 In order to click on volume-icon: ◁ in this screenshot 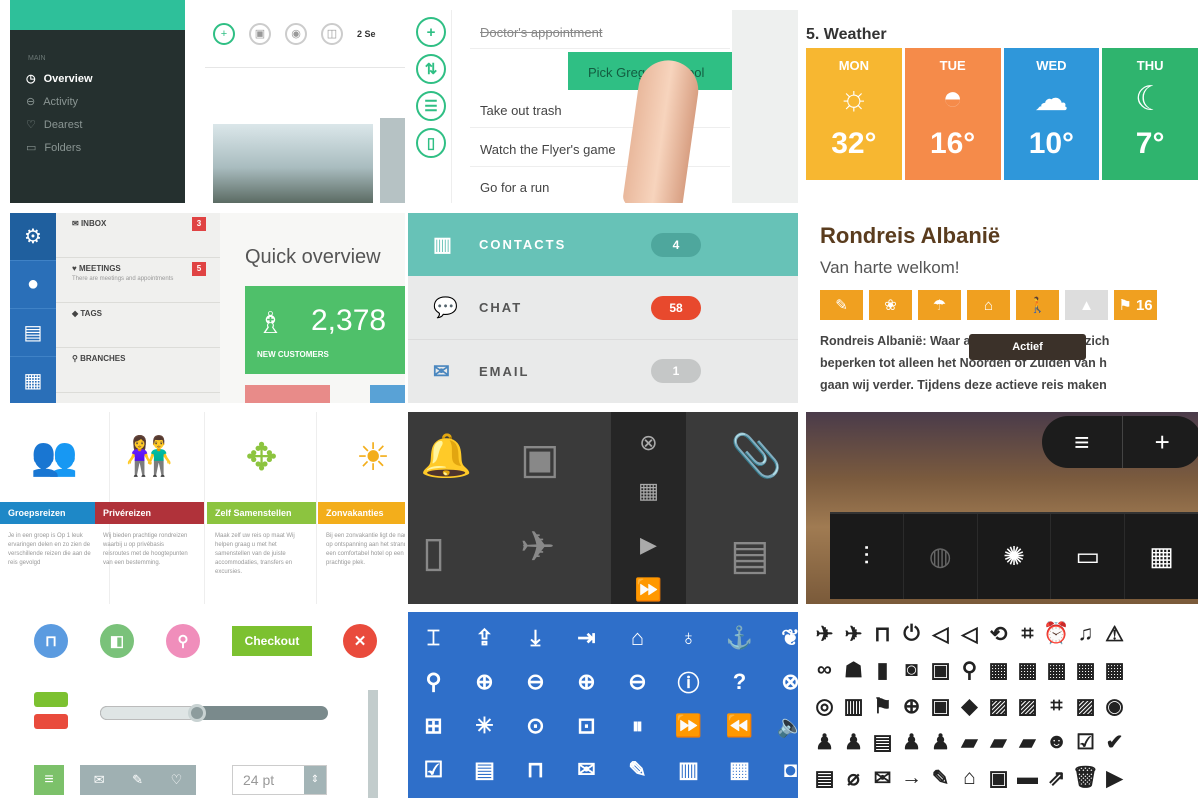, I will do `click(969, 634)`.